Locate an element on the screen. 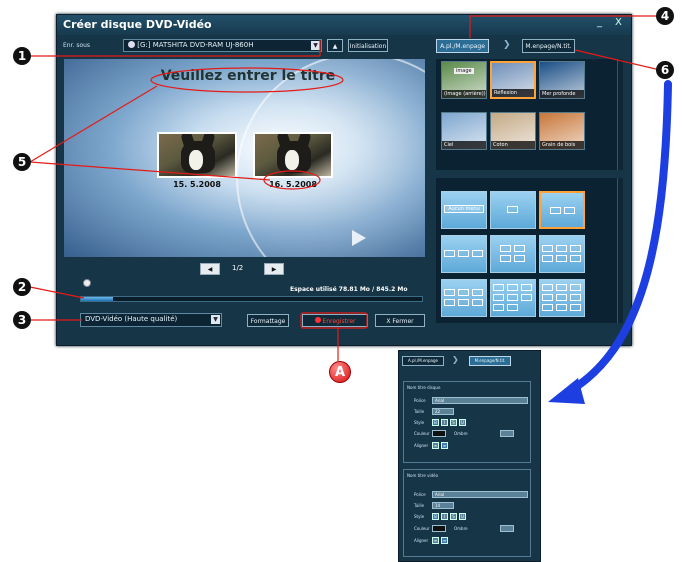  record-highlight is located at coordinates (334, 320).